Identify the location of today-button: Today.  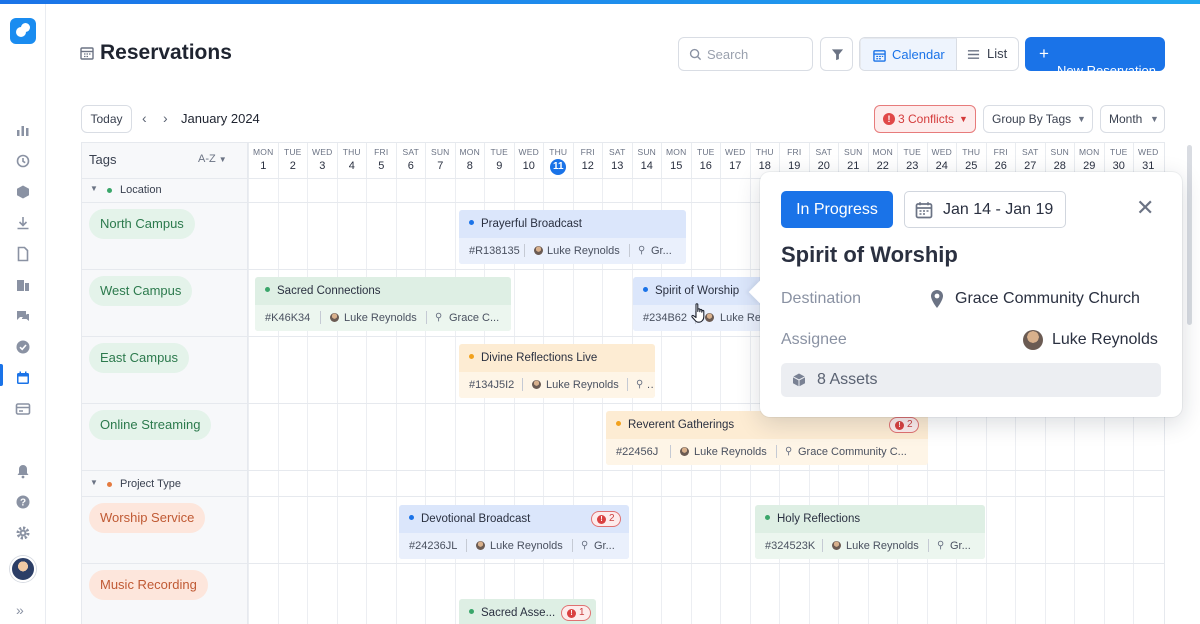
(106, 119).